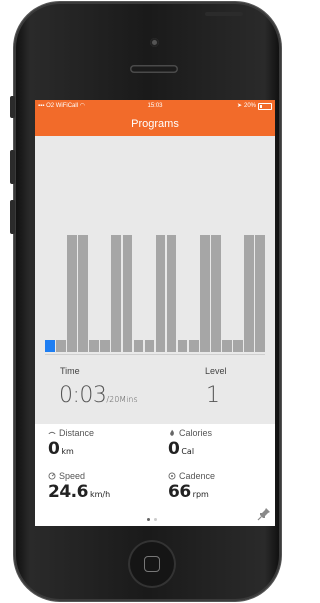 The width and height of the screenshot is (320, 603). What do you see at coordinates (190, 443) in the screenshot?
I see `calories-stat: Calories 0 Cal` at bounding box center [190, 443].